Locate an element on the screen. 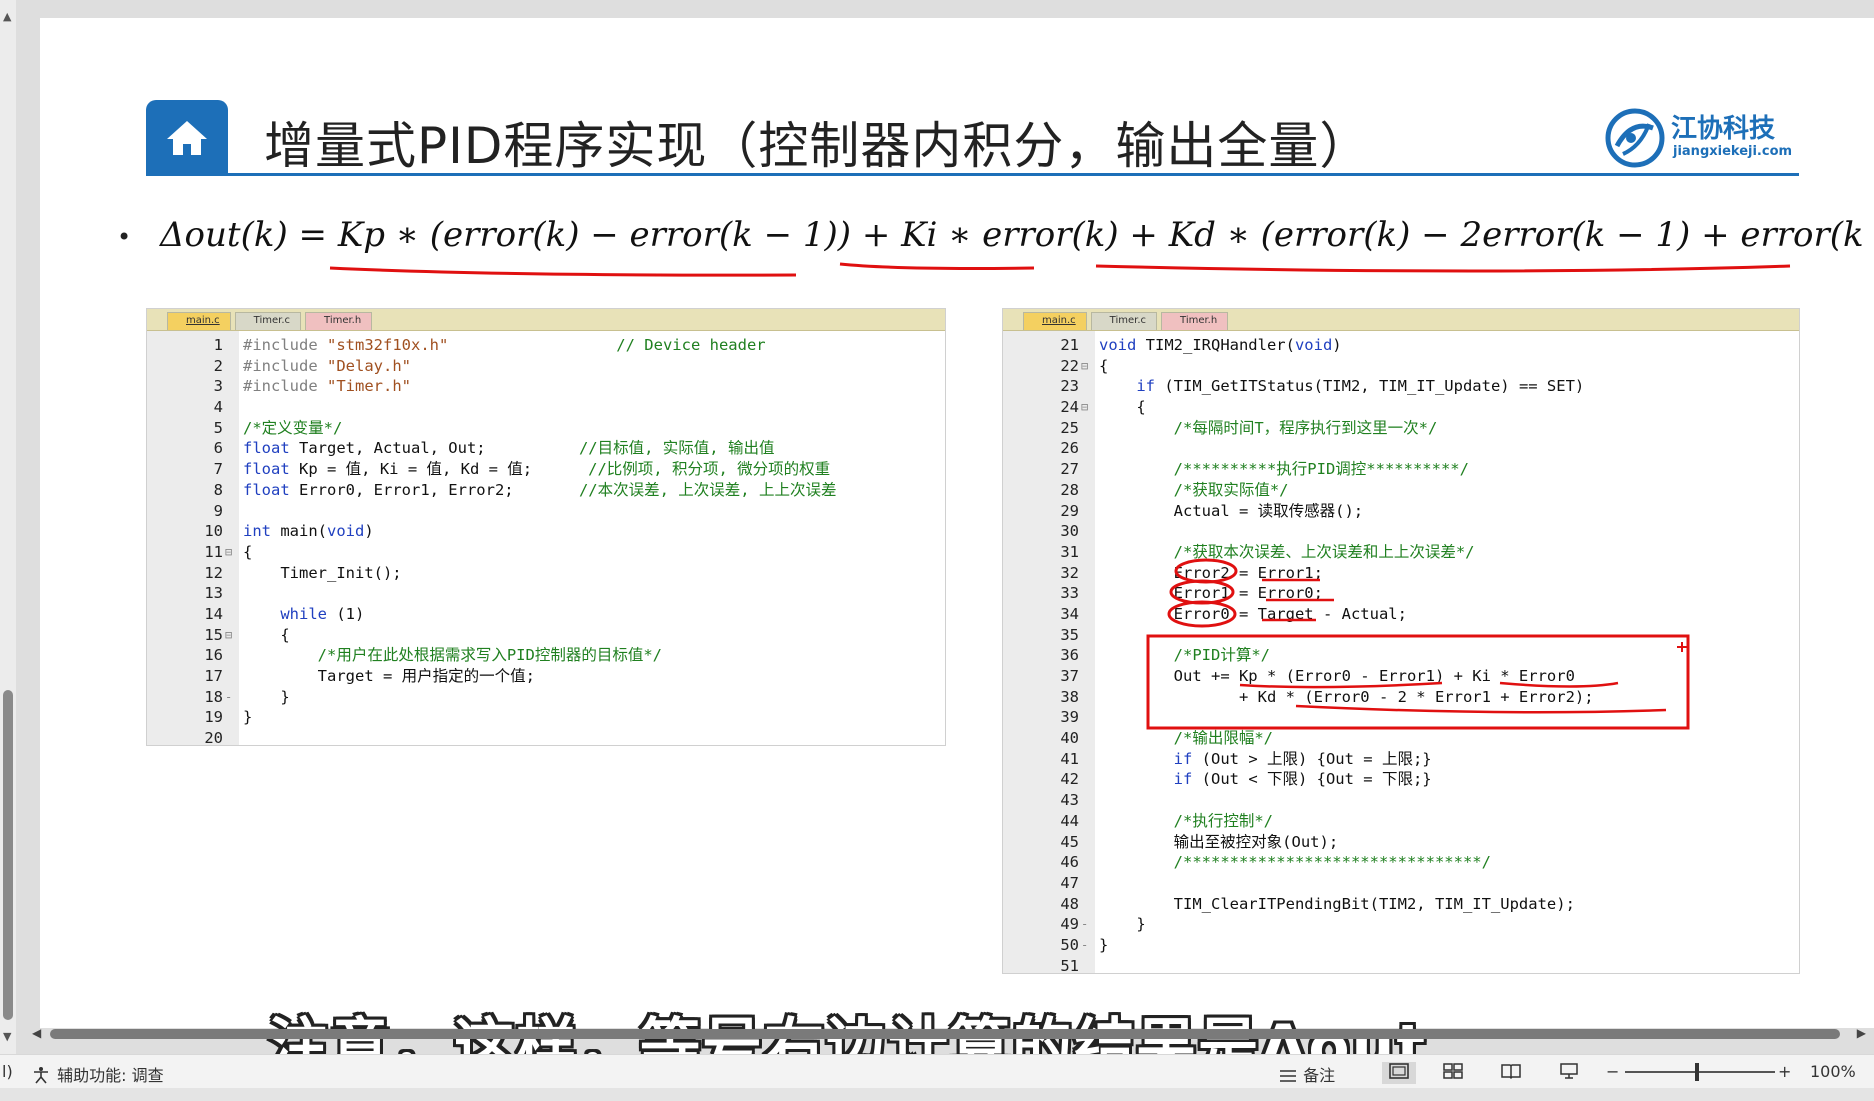  line-number: 48 is located at coordinates (1069, 903).